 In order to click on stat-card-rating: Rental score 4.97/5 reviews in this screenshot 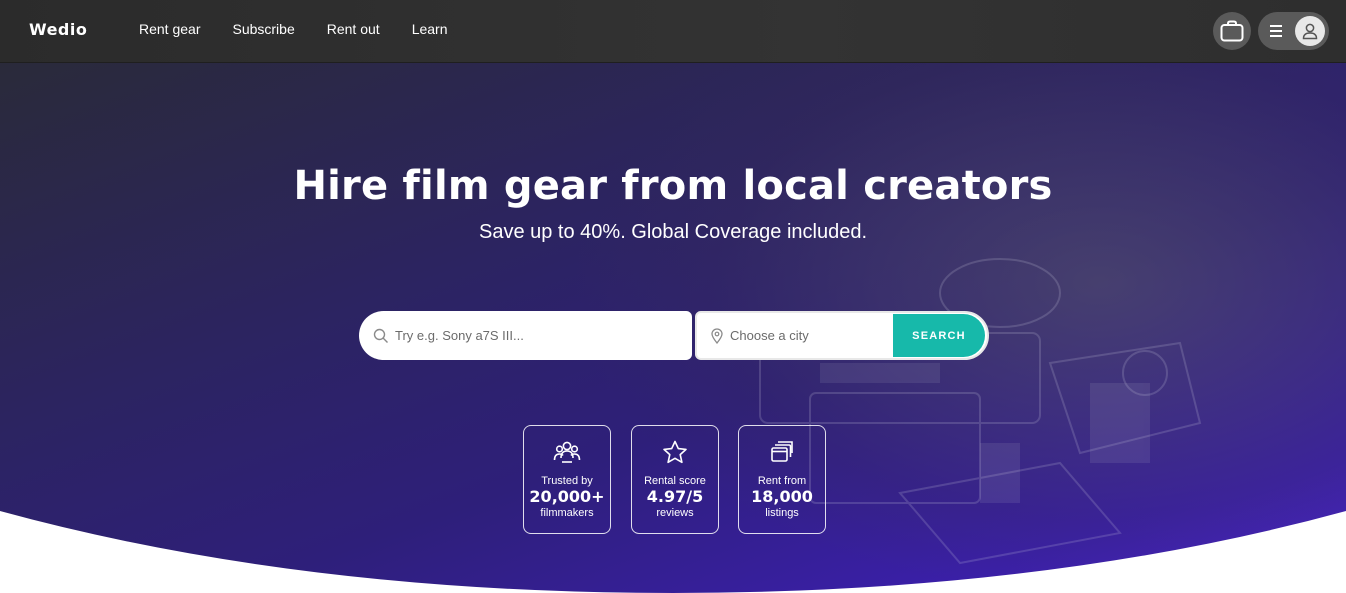, I will do `click(675, 479)`.